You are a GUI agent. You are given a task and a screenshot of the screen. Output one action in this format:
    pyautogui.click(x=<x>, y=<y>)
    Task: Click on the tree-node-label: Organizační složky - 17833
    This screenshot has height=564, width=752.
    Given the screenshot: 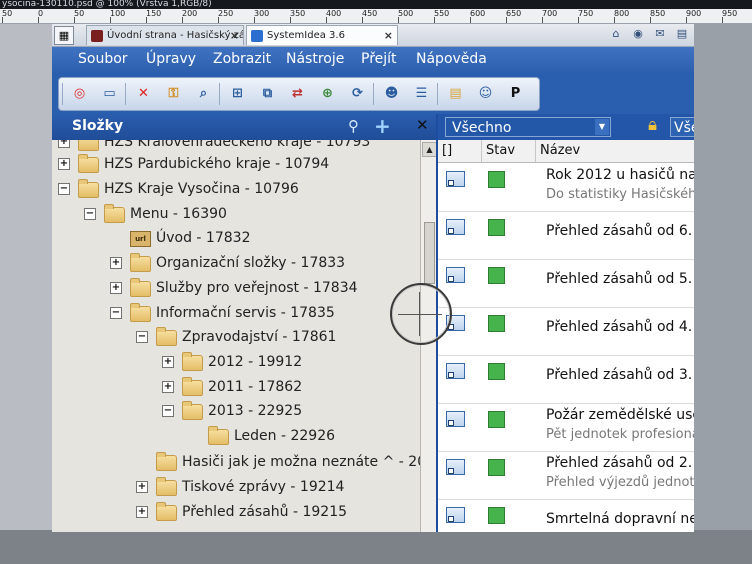 What is the action you would take?
    pyautogui.click(x=251, y=263)
    